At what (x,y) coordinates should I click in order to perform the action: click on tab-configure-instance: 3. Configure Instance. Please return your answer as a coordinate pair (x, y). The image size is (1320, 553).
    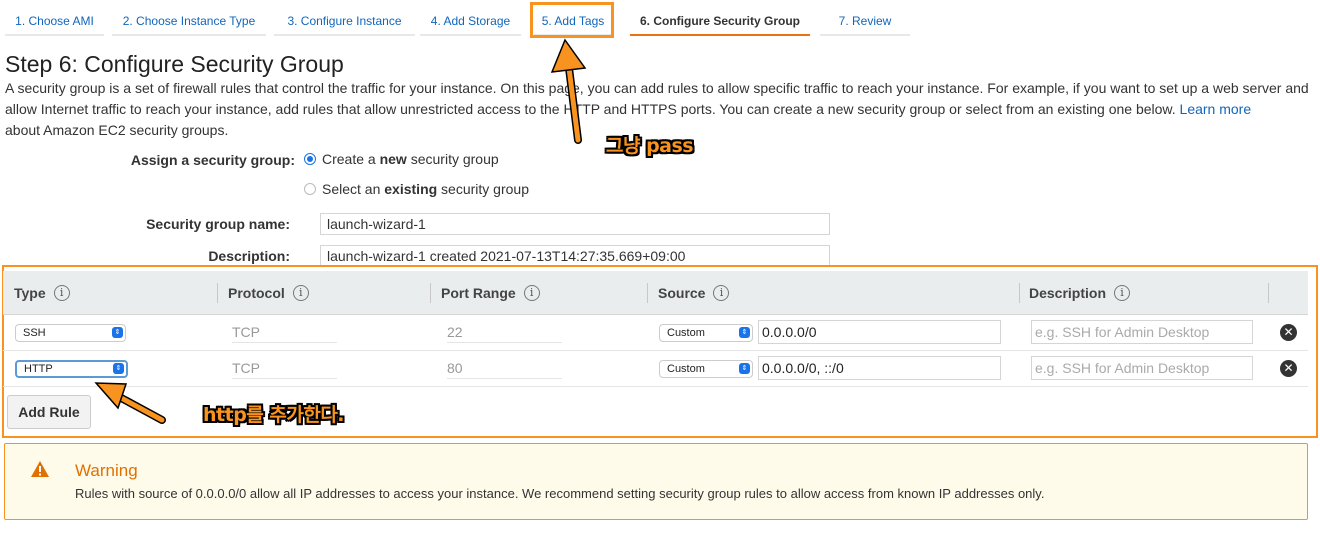
    Looking at the image, I should click on (344, 21).